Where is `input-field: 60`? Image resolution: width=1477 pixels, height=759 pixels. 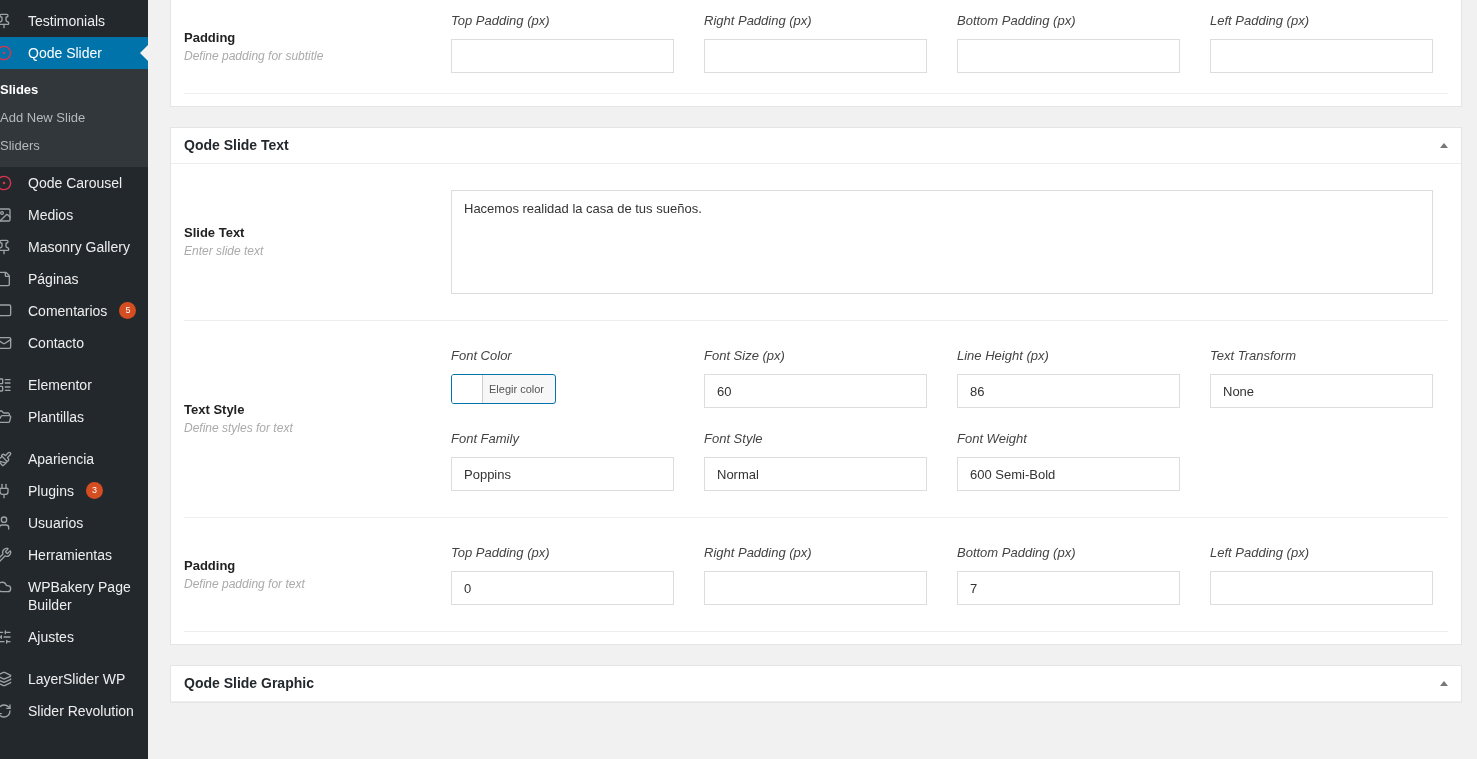
input-field: 60 is located at coordinates (815, 391).